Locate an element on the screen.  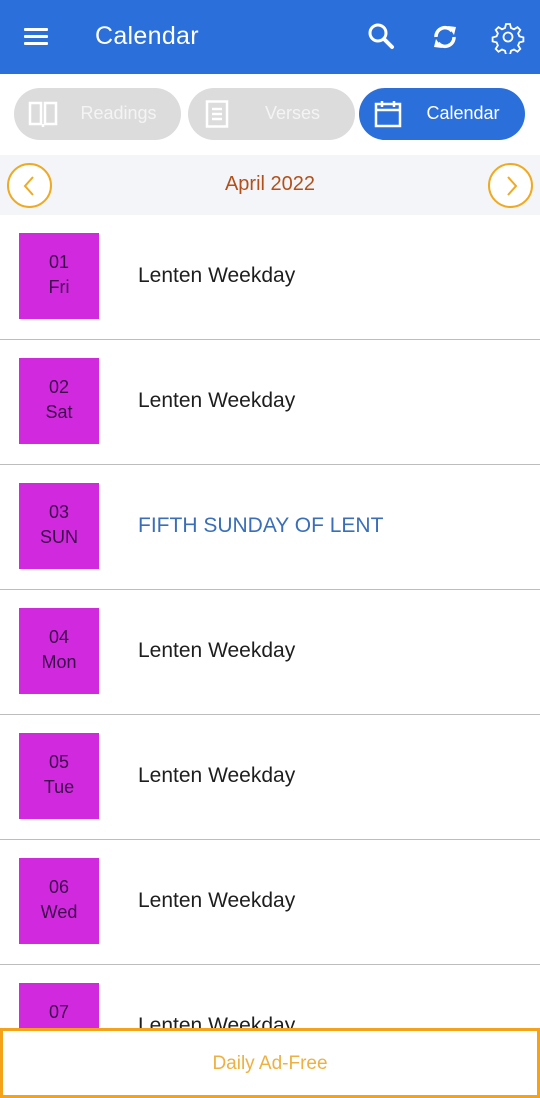
tab-calendar: Calendar is located at coordinates (442, 114).